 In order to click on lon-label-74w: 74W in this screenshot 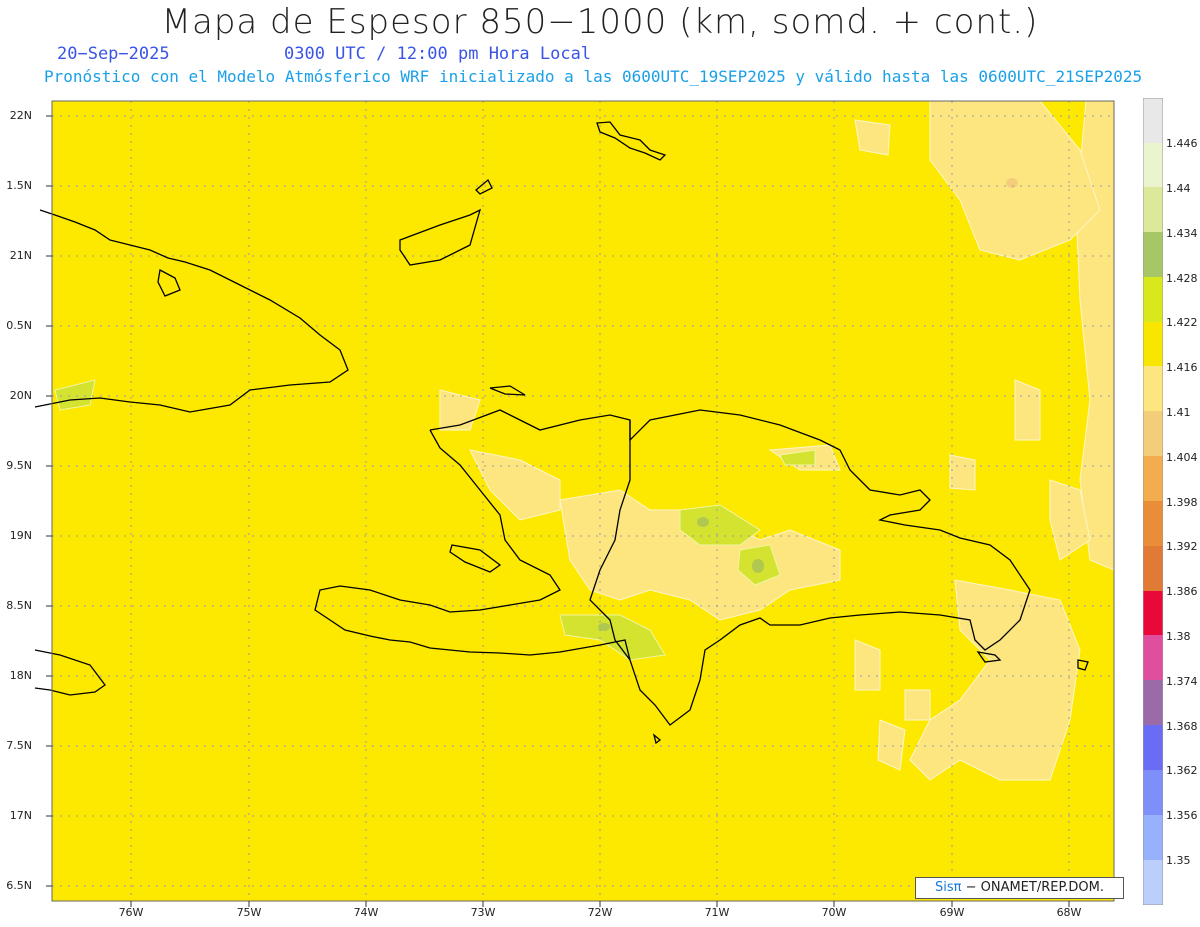, I will do `click(366, 912)`.